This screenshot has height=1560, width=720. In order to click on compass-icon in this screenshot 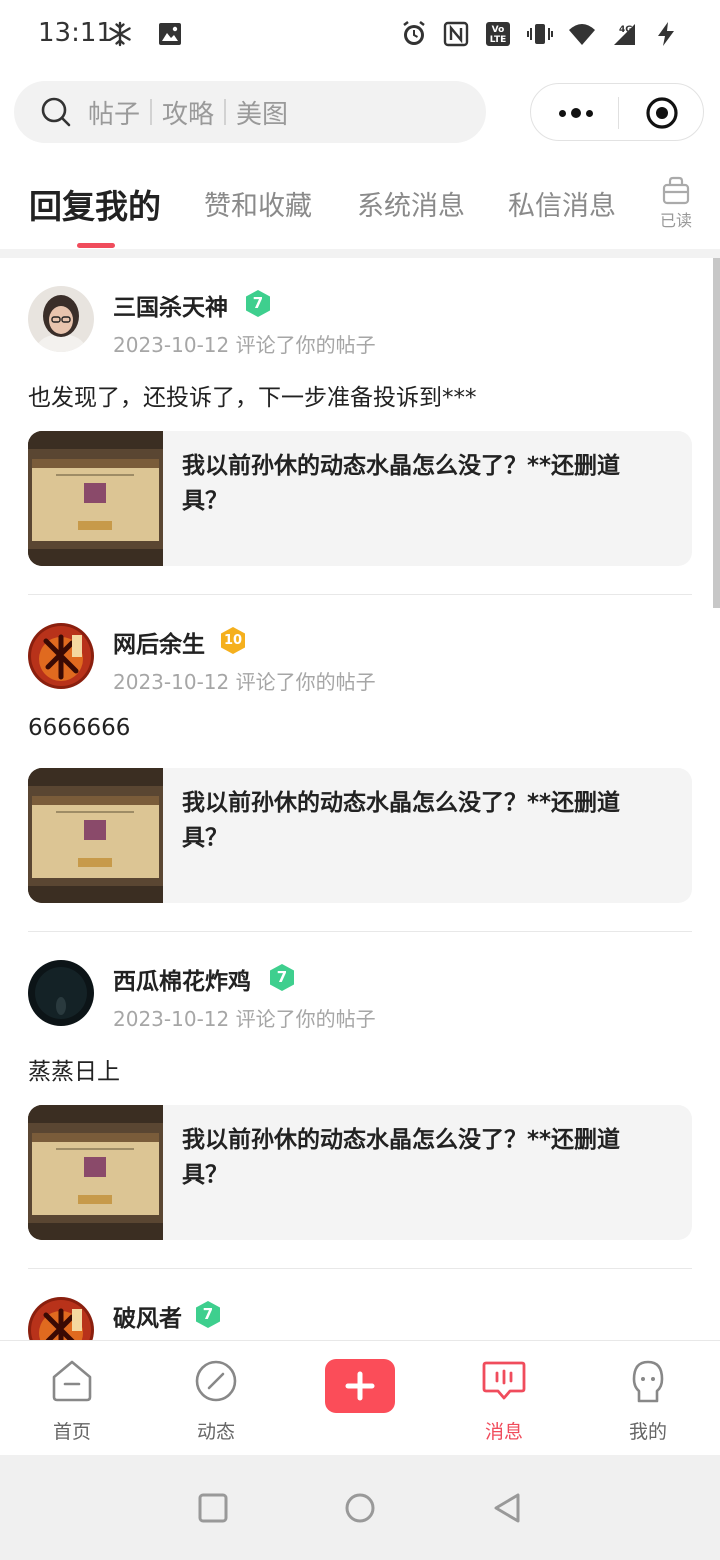, I will do `click(216, 1381)`.